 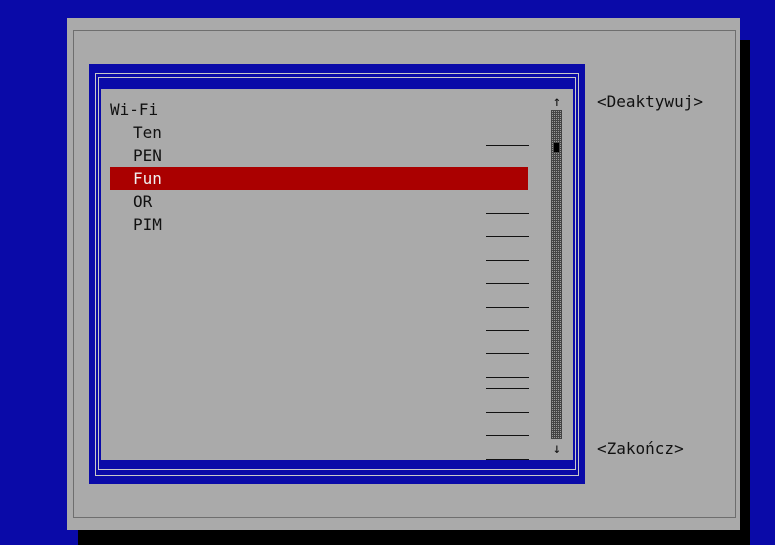 I want to click on list-header-wifi: Wi-Fi, so click(x=134, y=109).